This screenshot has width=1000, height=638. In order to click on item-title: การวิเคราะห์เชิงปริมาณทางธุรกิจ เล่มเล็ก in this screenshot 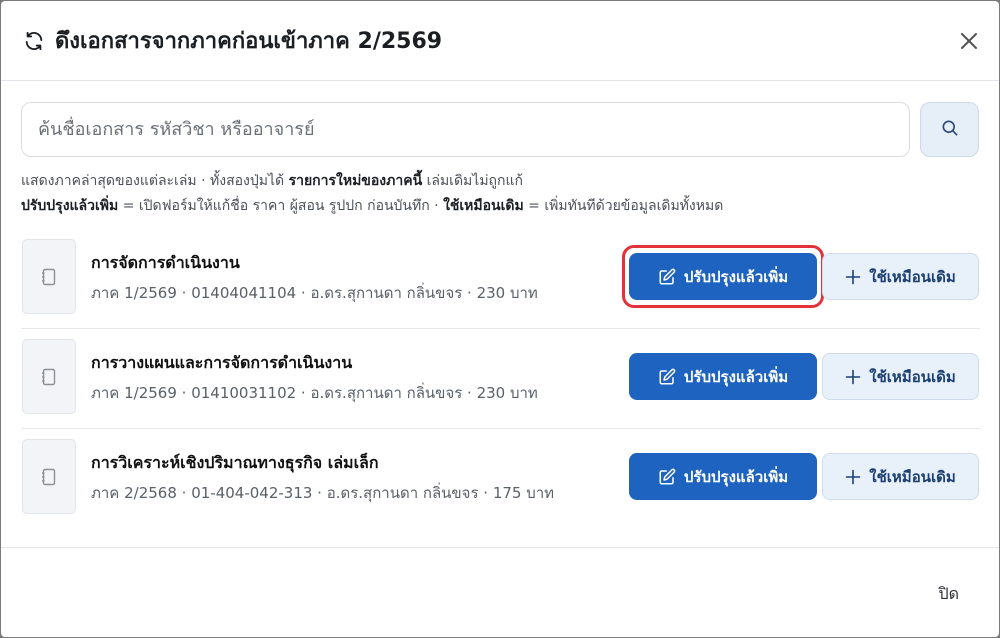, I will do `click(235, 462)`.